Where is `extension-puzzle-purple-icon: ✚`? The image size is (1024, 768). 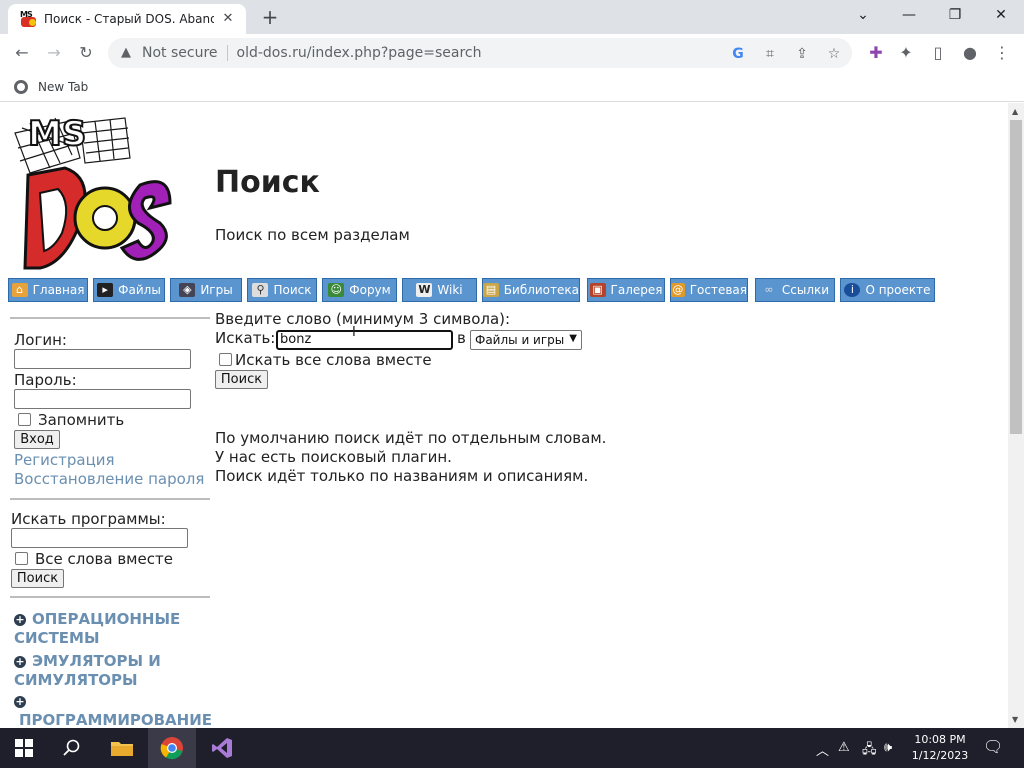 extension-puzzle-purple-icon: ✚ is located at coordinates (876, 53).